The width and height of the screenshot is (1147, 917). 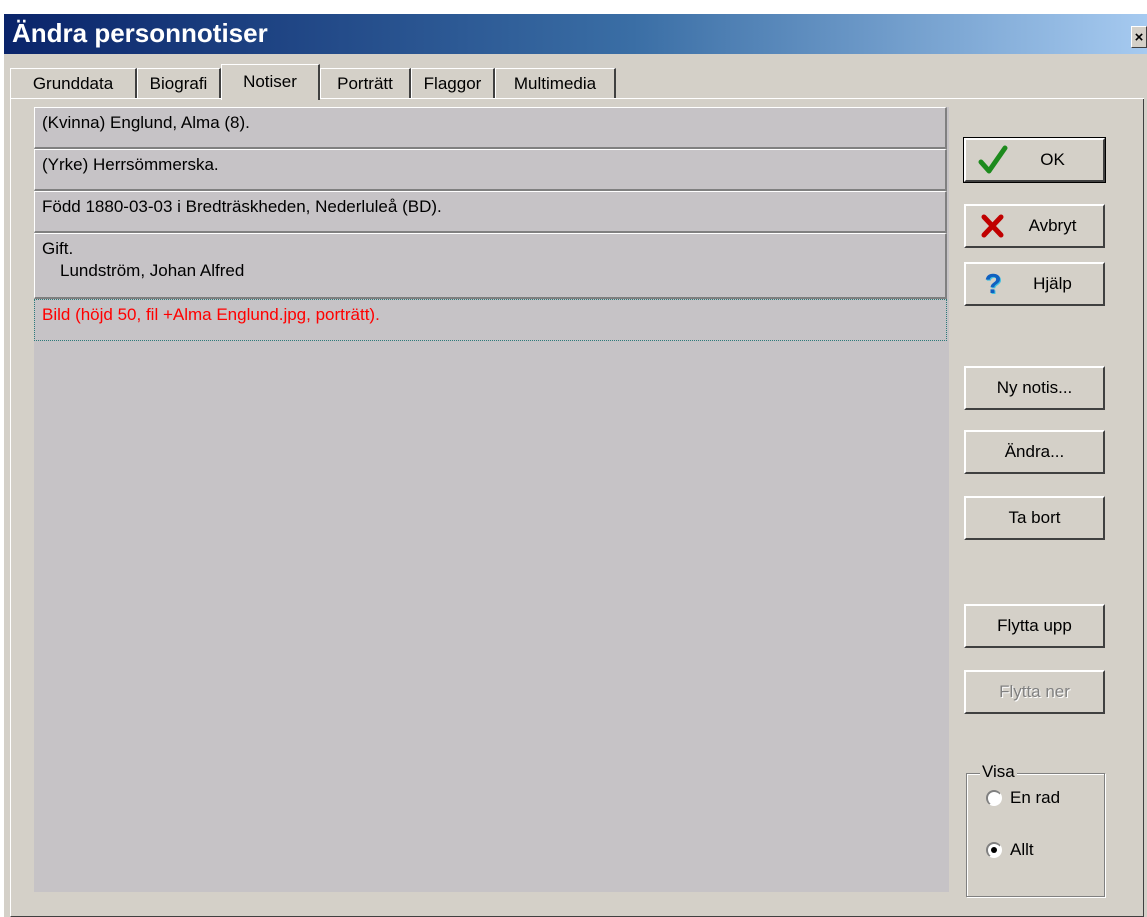 I want to click on check-icon, so click(x=993, y=159).